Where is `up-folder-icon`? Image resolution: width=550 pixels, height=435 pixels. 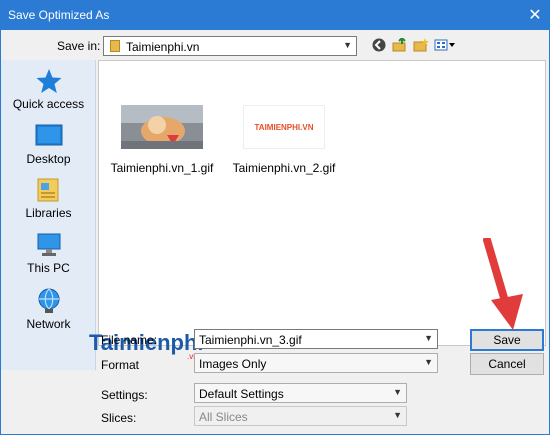 up-folder-icon is located at coordinates (400, 45).